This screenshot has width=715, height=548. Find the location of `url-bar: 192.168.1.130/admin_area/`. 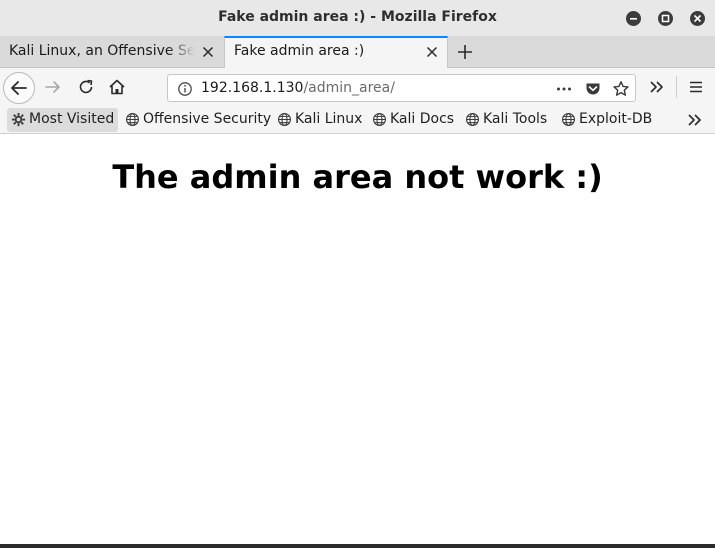

url-bar: 192.168.1.130/admin_area/ is located at coordinates (401, 88).